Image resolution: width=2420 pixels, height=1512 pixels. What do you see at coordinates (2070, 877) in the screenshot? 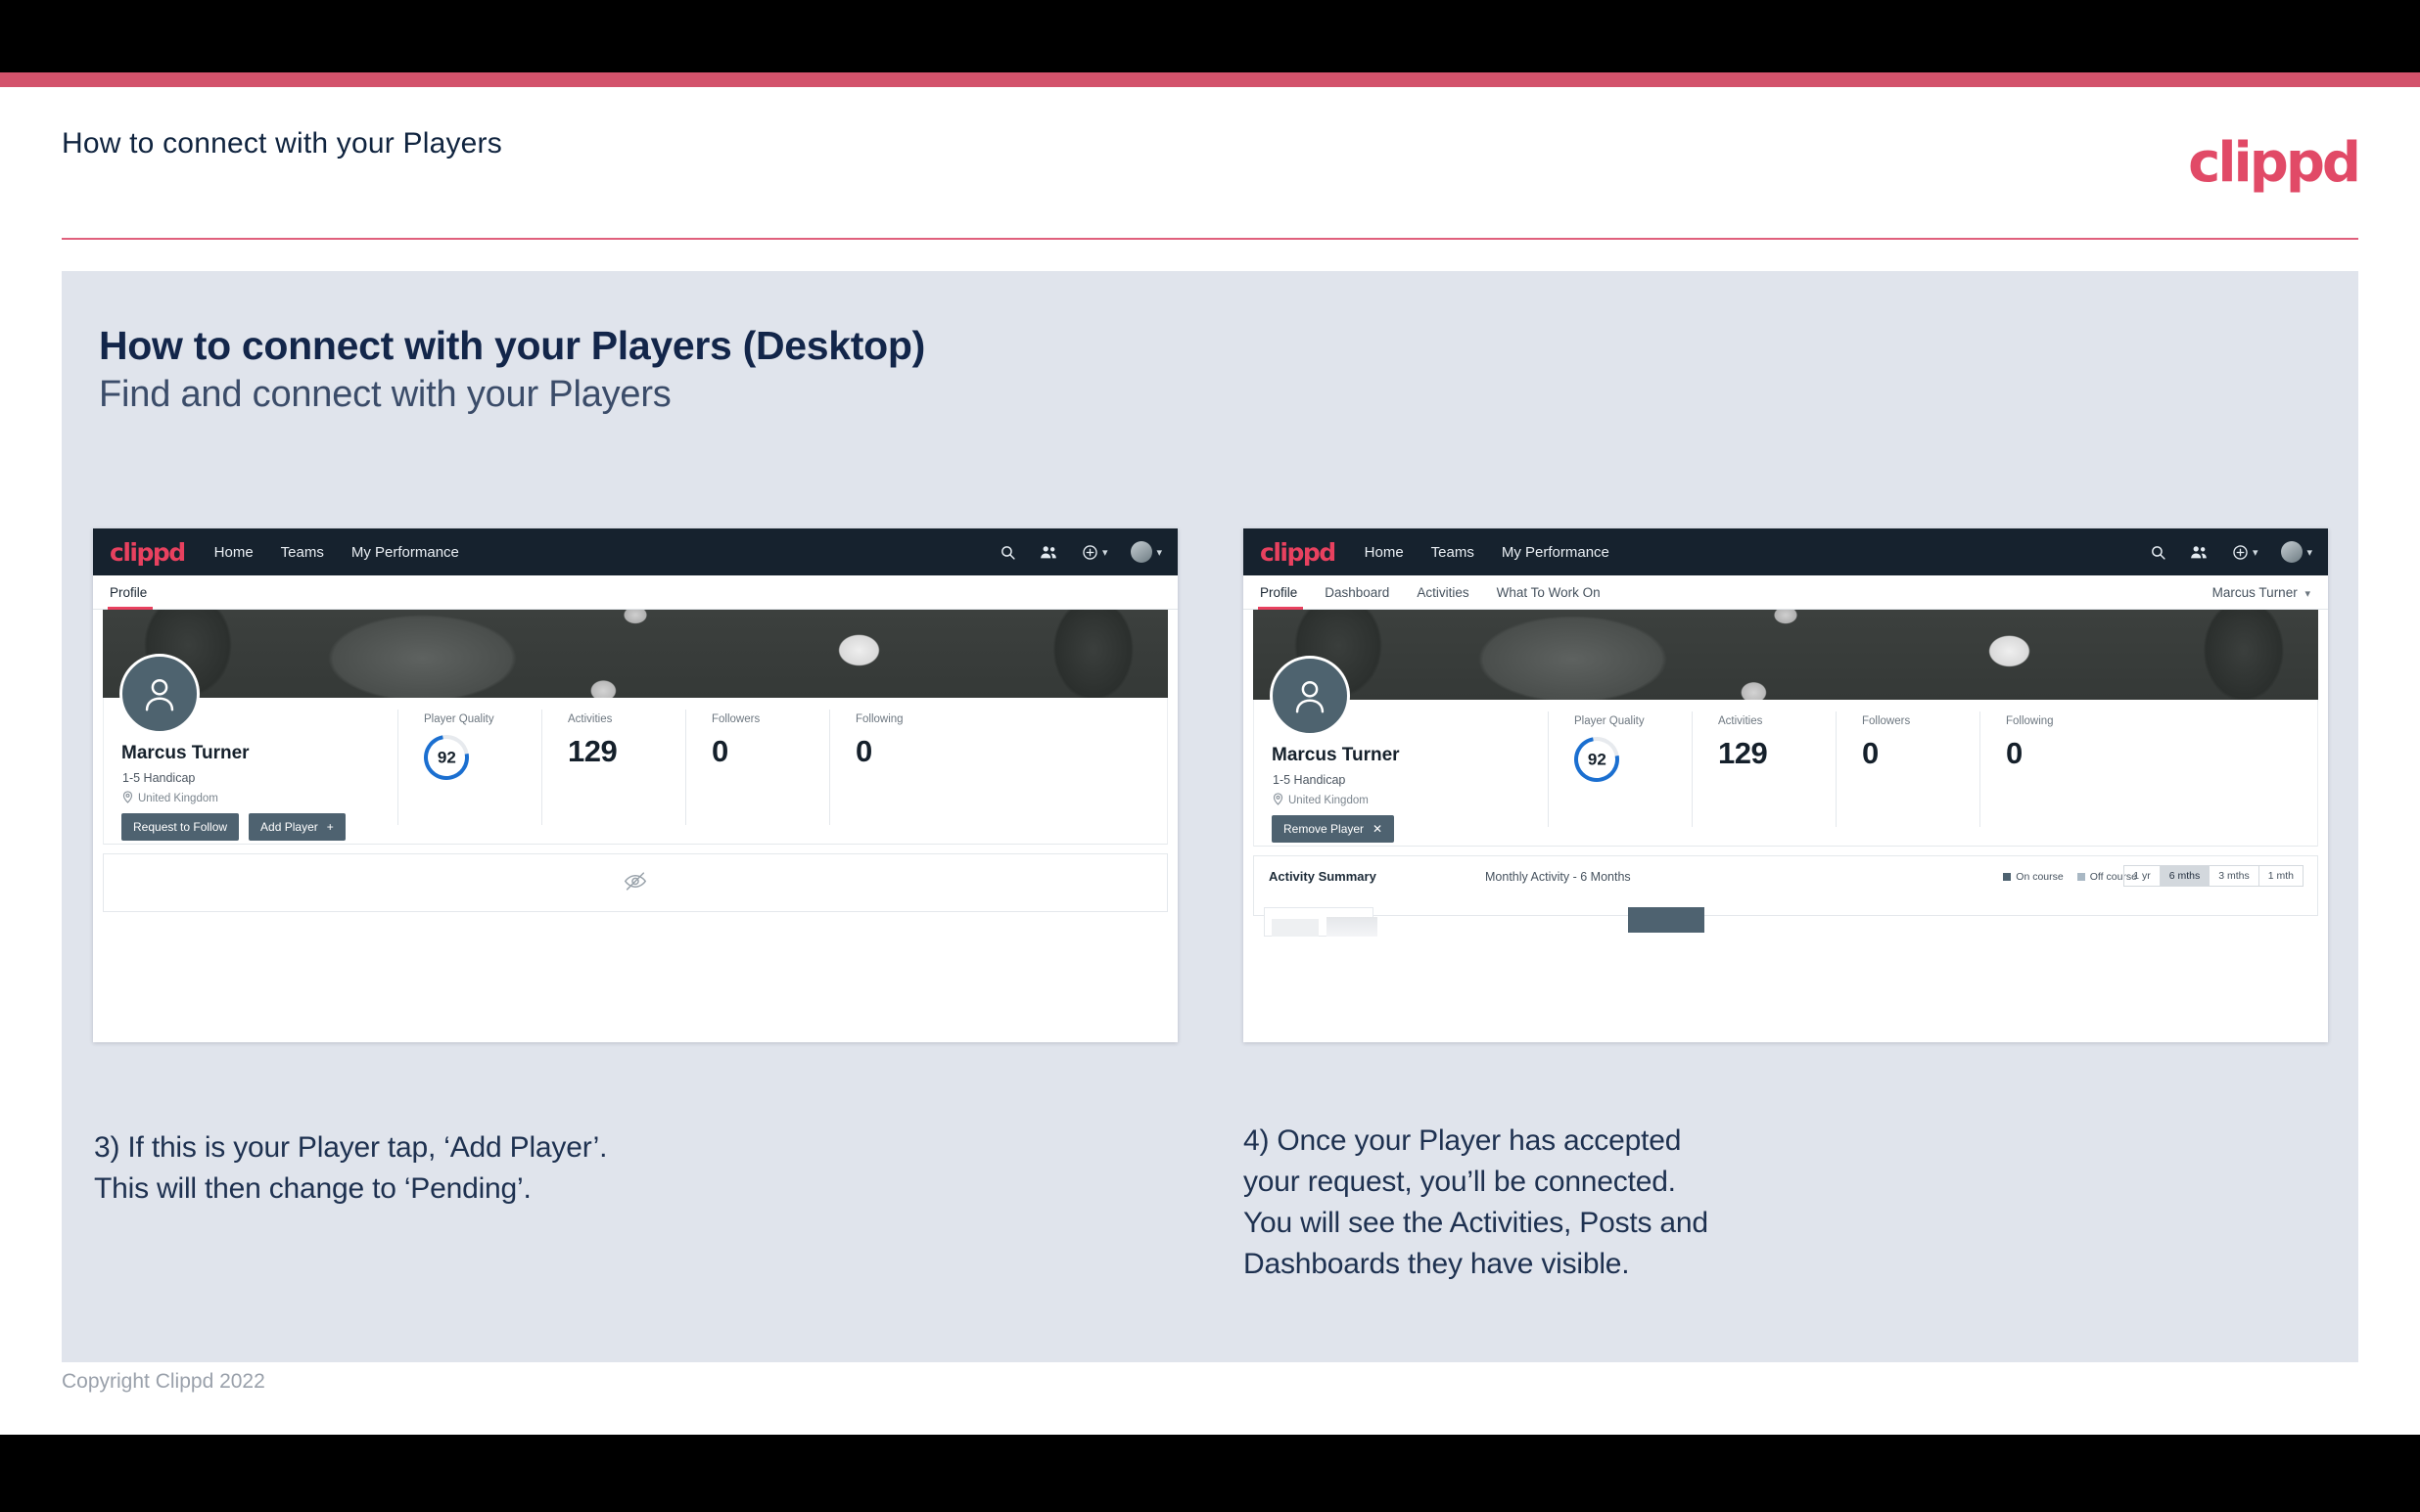
I see `activity-legend: On course Off course` at bounding box center [2070, 877].